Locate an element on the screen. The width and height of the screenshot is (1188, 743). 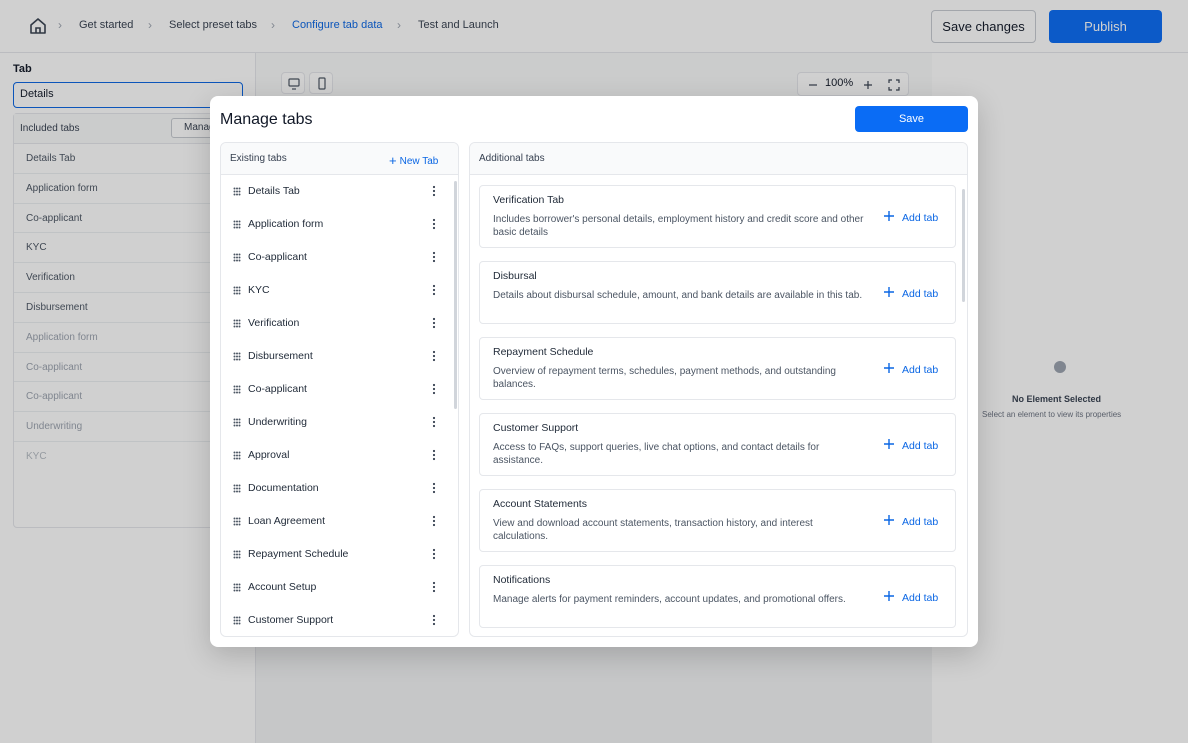
existing-tab-item: Repayment Schedule is located at coordinates (339, 554).